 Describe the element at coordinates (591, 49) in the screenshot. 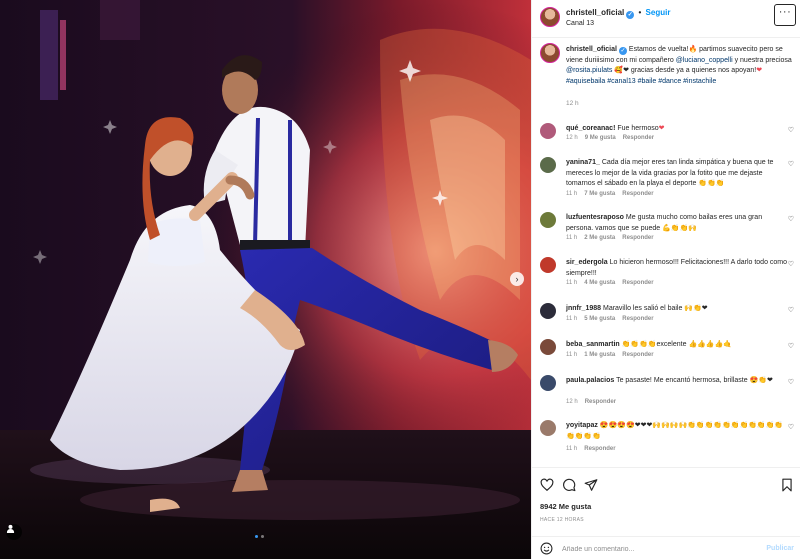

I see `caption-username: christell_oficial` at that location.